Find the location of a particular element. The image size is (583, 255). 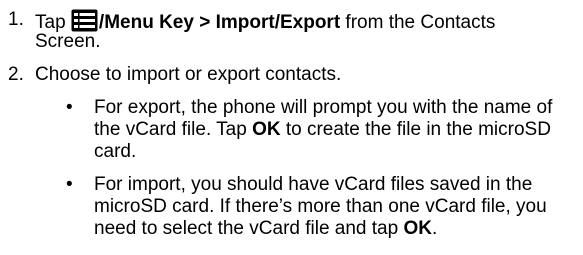

step-text: from the Contacts is located at coordinates (418, 22).